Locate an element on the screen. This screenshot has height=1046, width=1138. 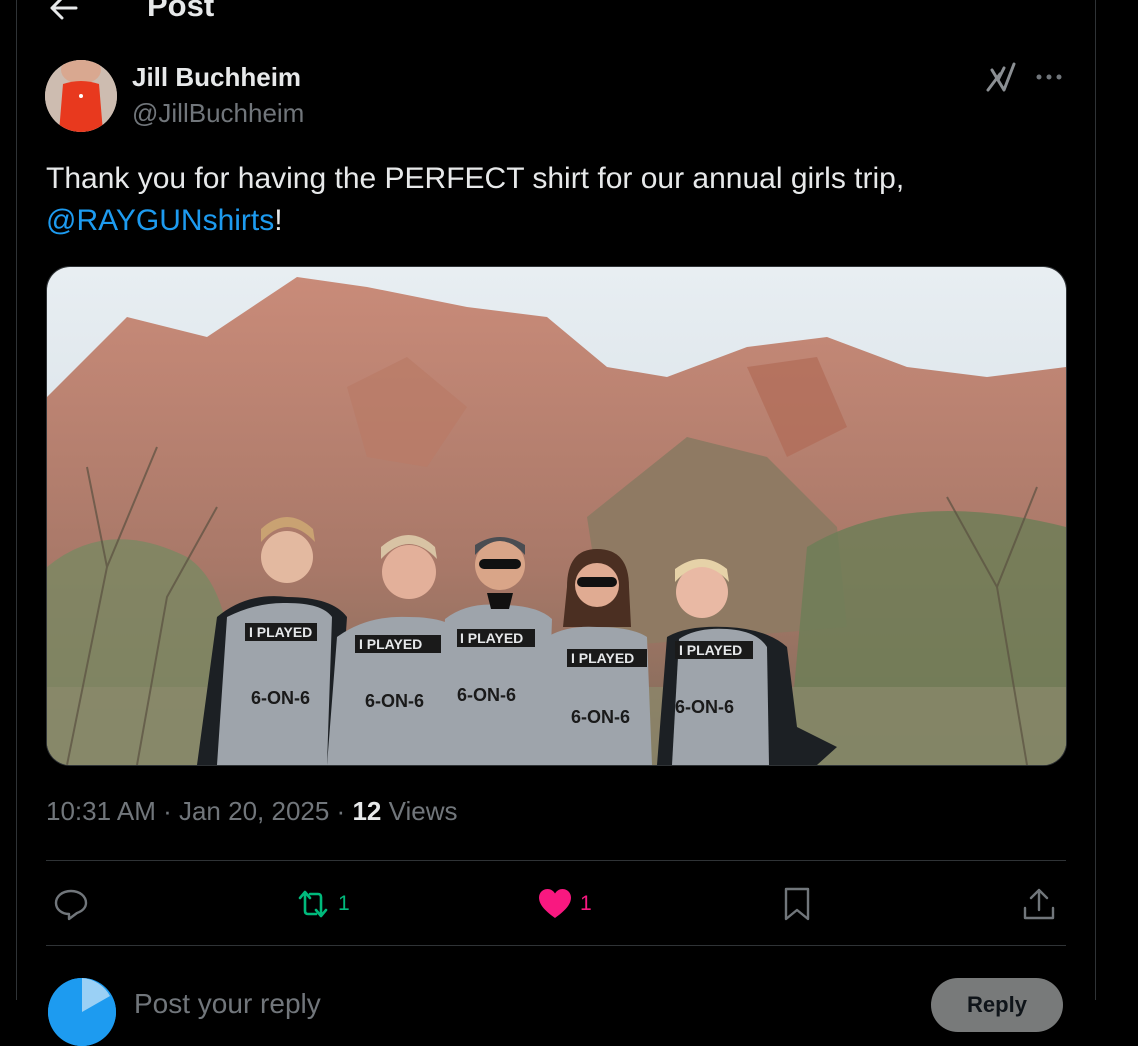
column-border-right is located at coordinates (1095, 500).